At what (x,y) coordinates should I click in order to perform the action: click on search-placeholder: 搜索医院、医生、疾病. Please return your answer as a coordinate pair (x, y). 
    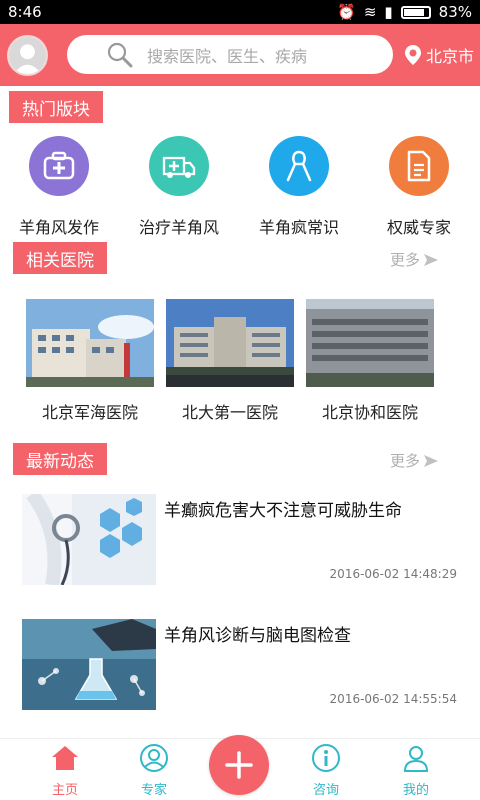
    Looking at the image, I should click on (227, 56).